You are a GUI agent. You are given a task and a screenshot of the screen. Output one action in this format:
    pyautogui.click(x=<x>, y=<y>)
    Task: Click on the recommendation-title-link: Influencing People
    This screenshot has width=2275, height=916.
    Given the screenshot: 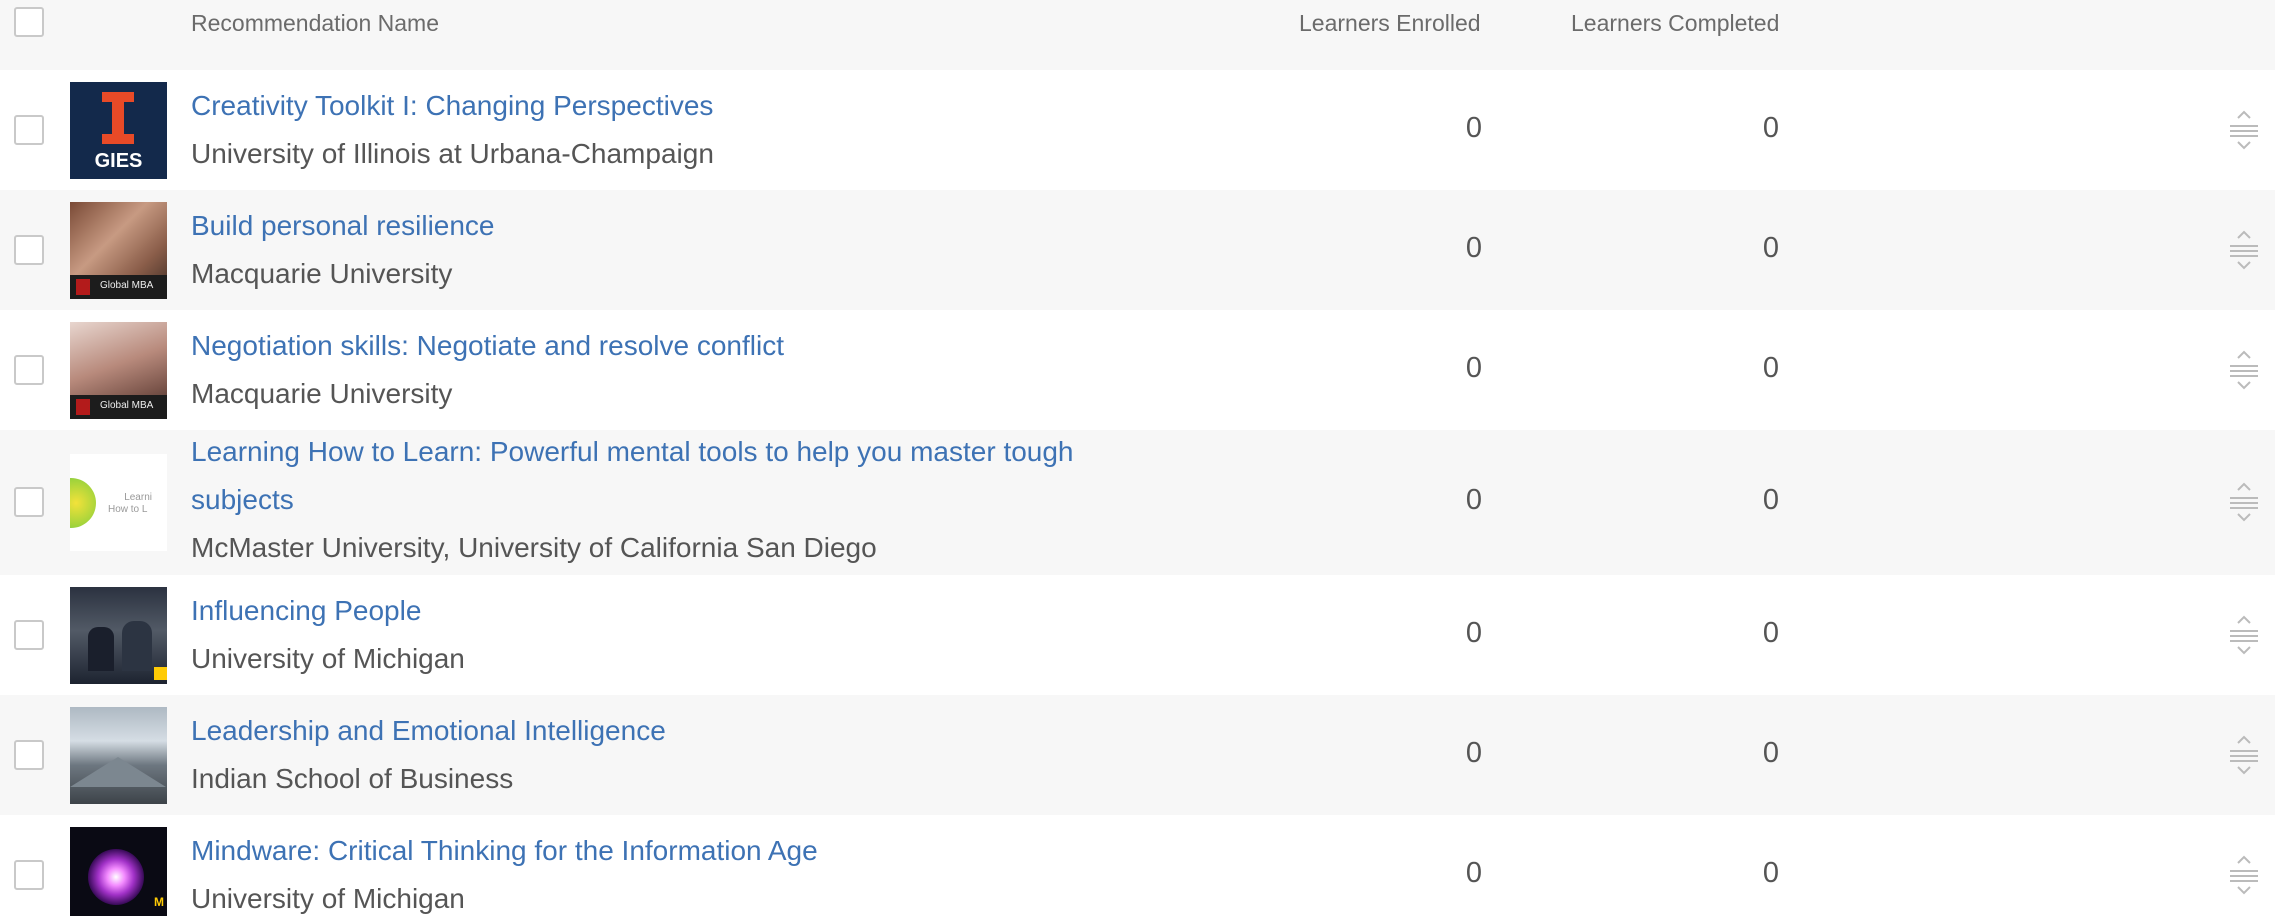 What is the action you would take?
    pyautogui.click(x=306, y=611)
    